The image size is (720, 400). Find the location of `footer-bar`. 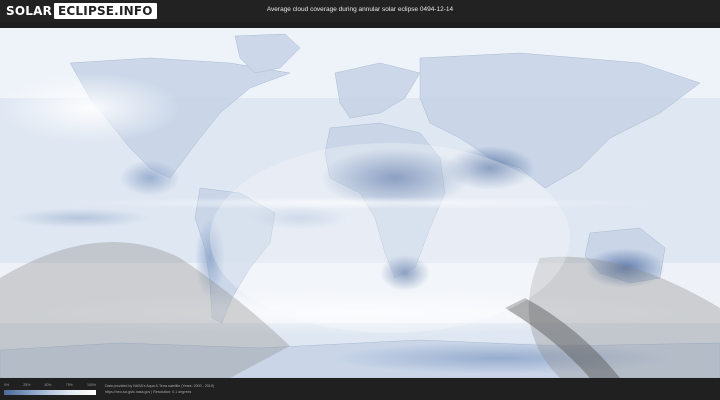

footer-bar is located at coordinates (360, 389).